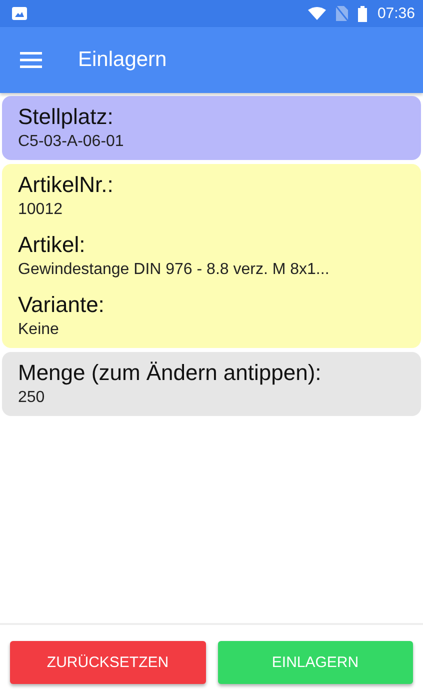 The height and width of the screenshot is (696, 423). I want to click on battery-icon, so click(363, 14).